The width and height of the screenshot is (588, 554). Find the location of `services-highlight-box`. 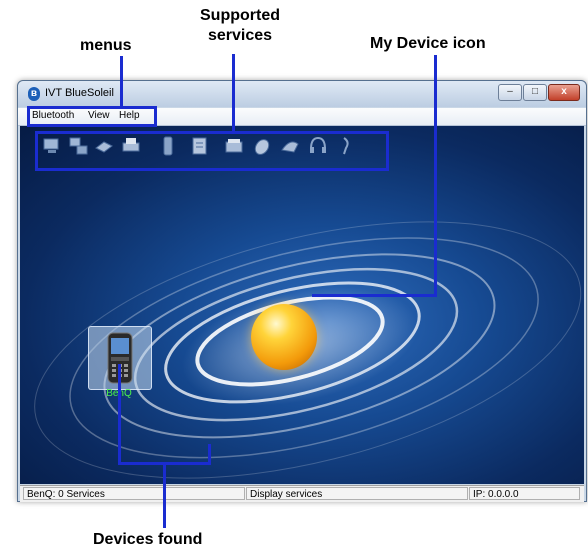

services-highlight-box is located at coordinates (212, 151).